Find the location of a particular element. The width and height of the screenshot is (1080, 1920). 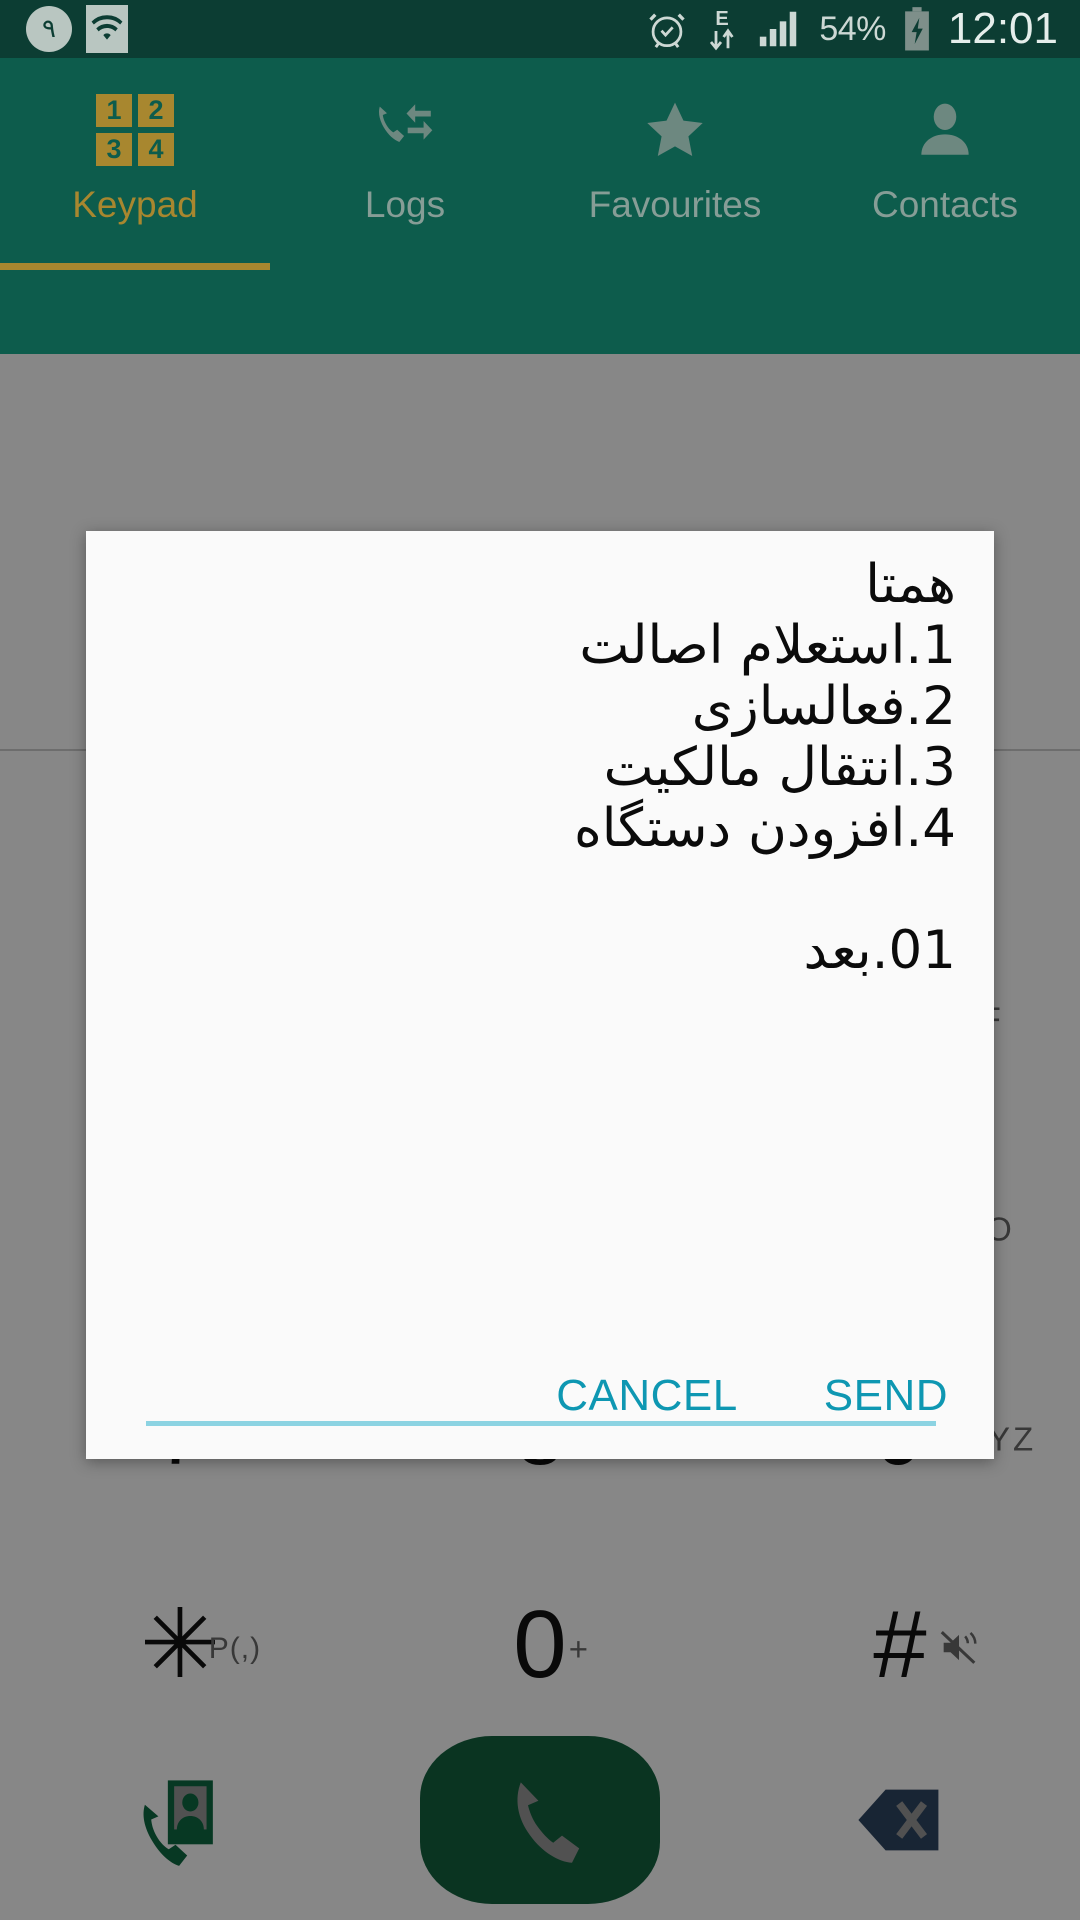

status-bar: ۹ E 54% 12:01 is located at coordinates (540, 29).